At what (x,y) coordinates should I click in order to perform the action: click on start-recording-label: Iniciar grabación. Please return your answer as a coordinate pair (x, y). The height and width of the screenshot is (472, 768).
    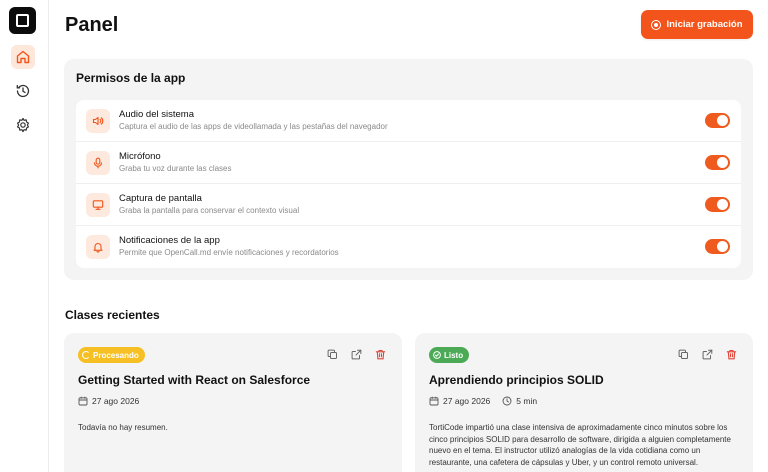
    Looking at the image, I should click on (704, 24).